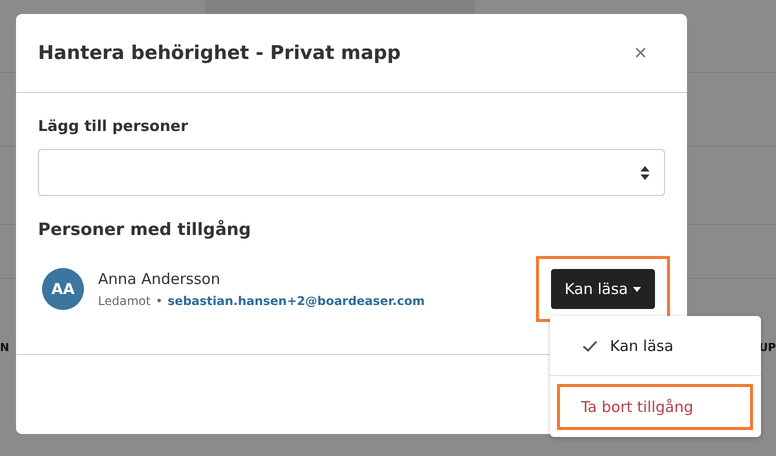 The image size is (776, 456). What do you see at coordinates (351, 172) in the screenshot?
I see `people-select-field` at bounding box center [351, 172].